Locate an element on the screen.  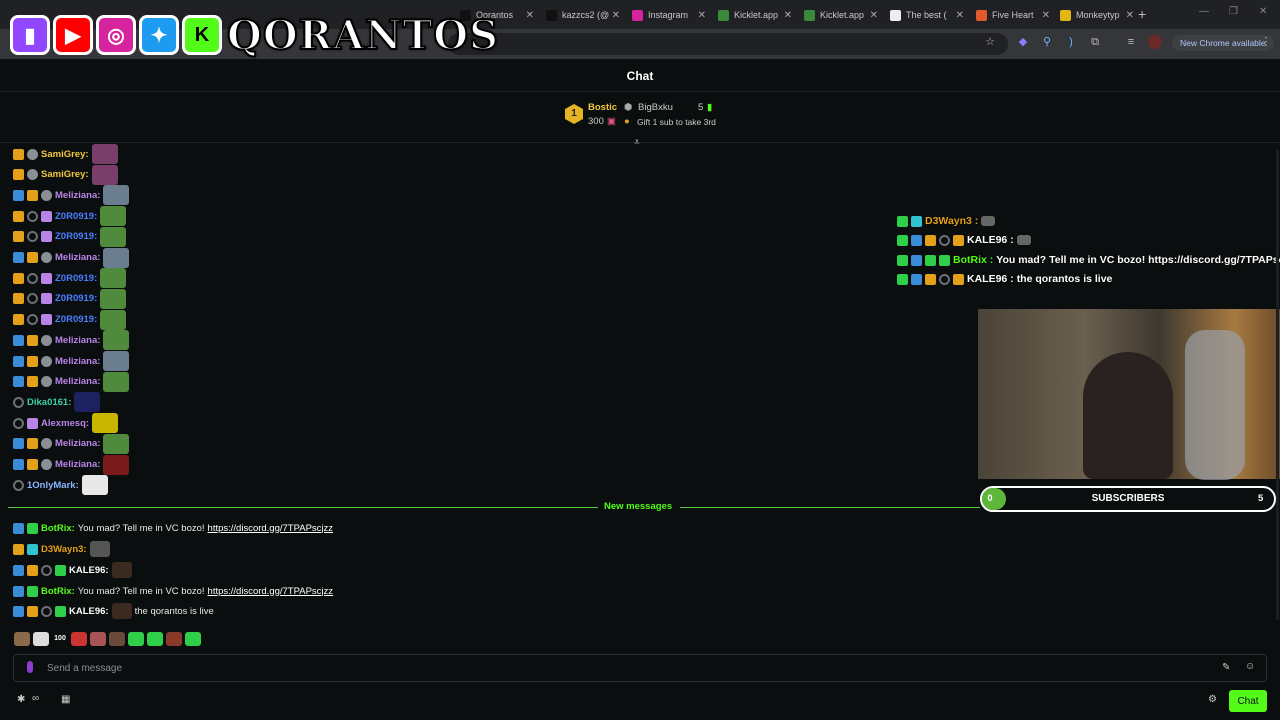
chat-username: Alexmesq: is located at coordinates (65, 423).